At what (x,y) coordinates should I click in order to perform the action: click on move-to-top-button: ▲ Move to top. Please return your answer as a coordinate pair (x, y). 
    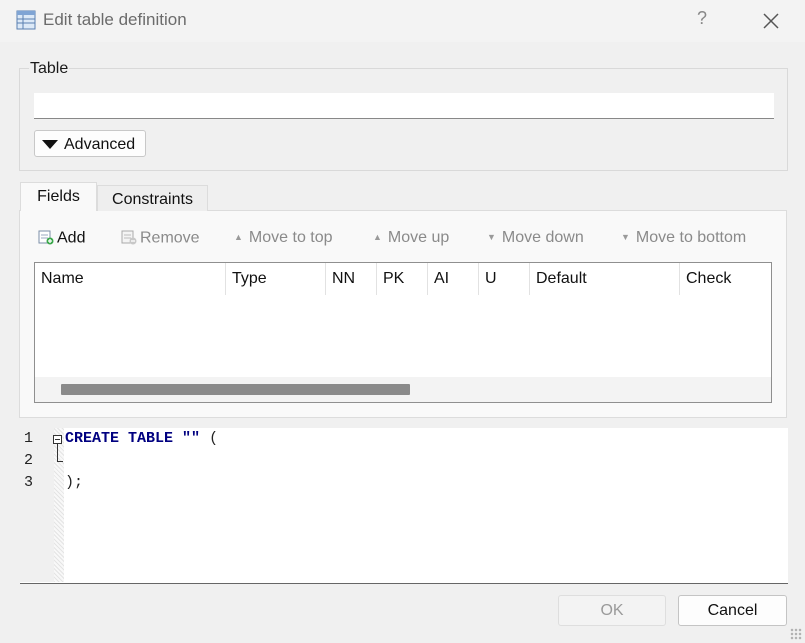
    Looking at the image, I should click on (283, 240).